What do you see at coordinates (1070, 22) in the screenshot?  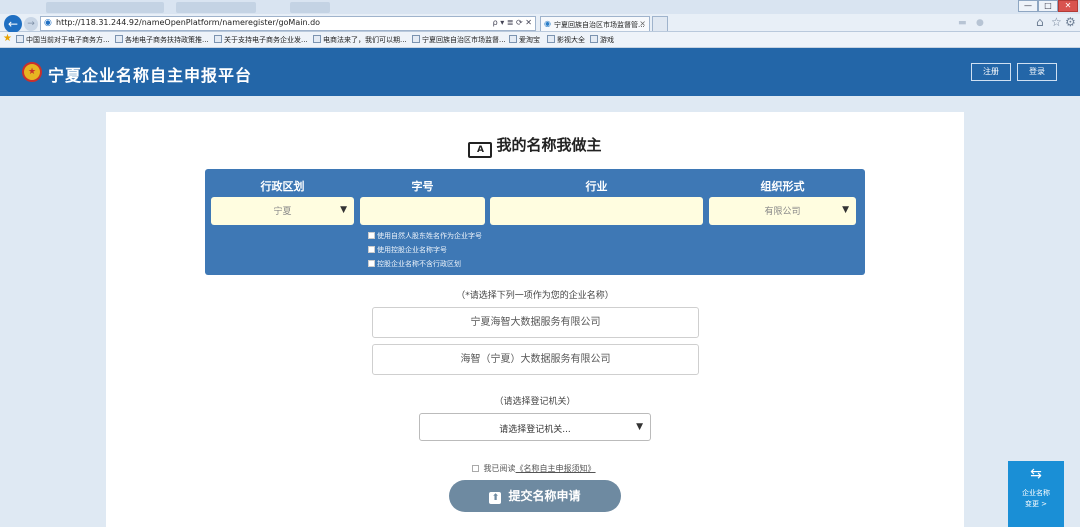 I see `gear-icon: ⚙` at bounding box center [1070, 22].